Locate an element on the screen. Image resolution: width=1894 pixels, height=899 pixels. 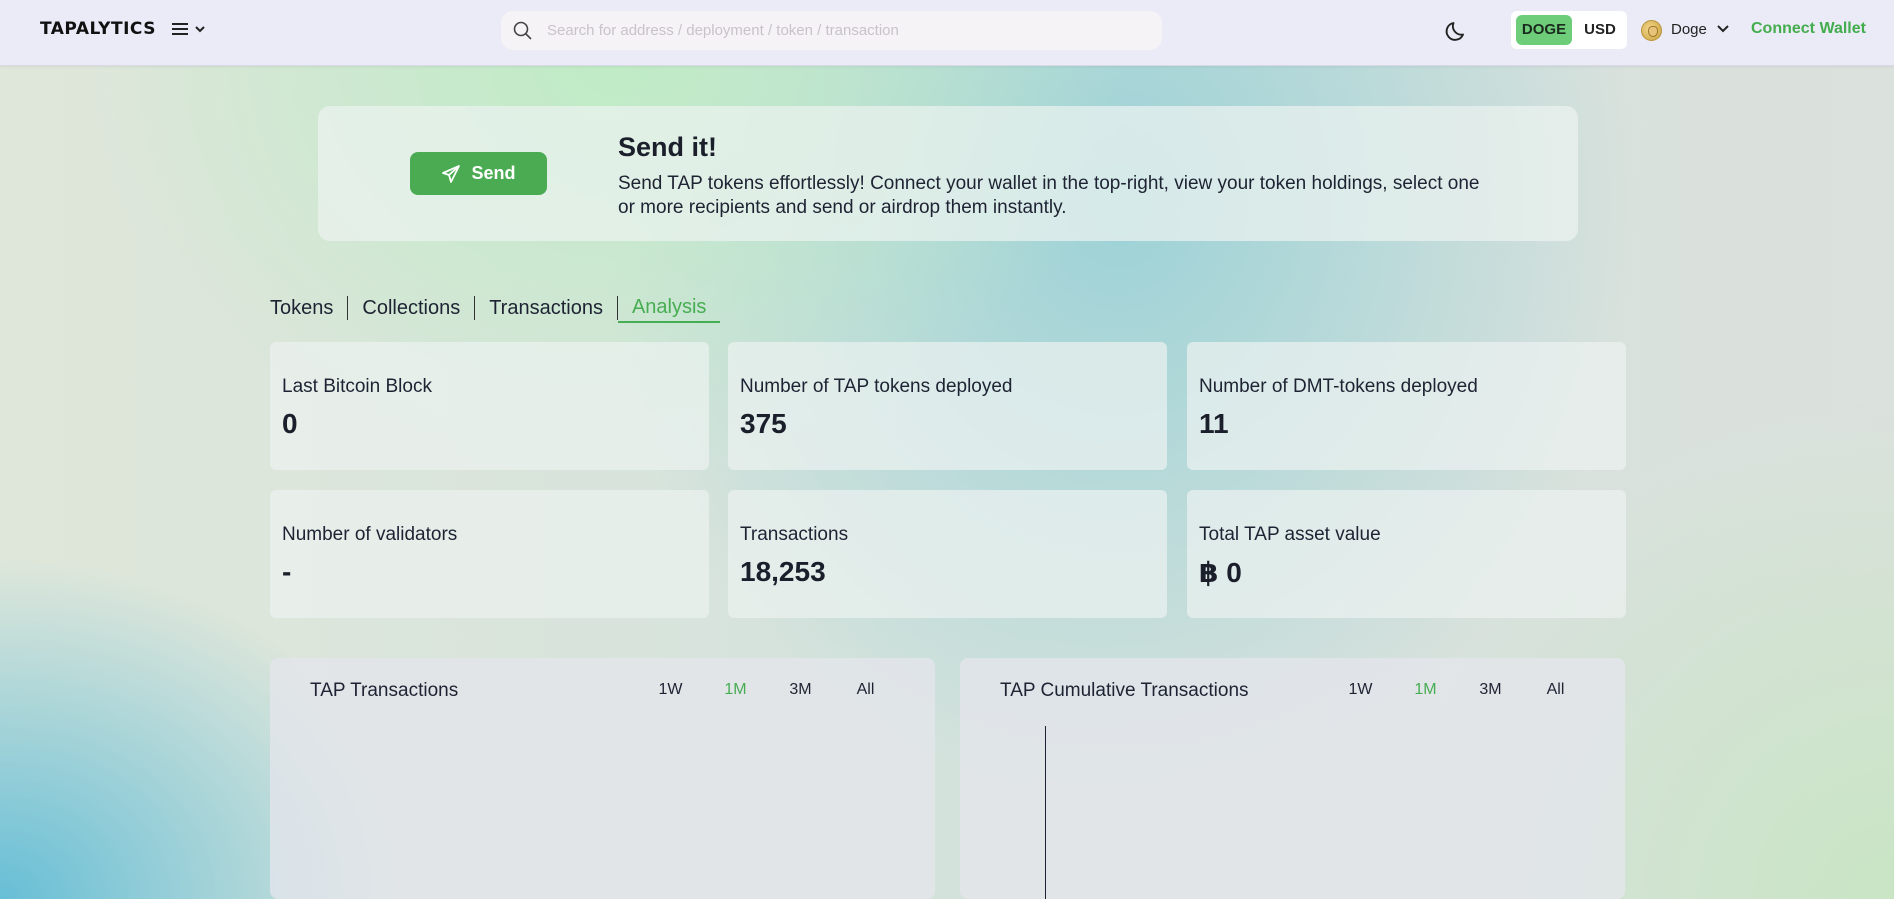
search-bar is located at coordinates (831, 30).